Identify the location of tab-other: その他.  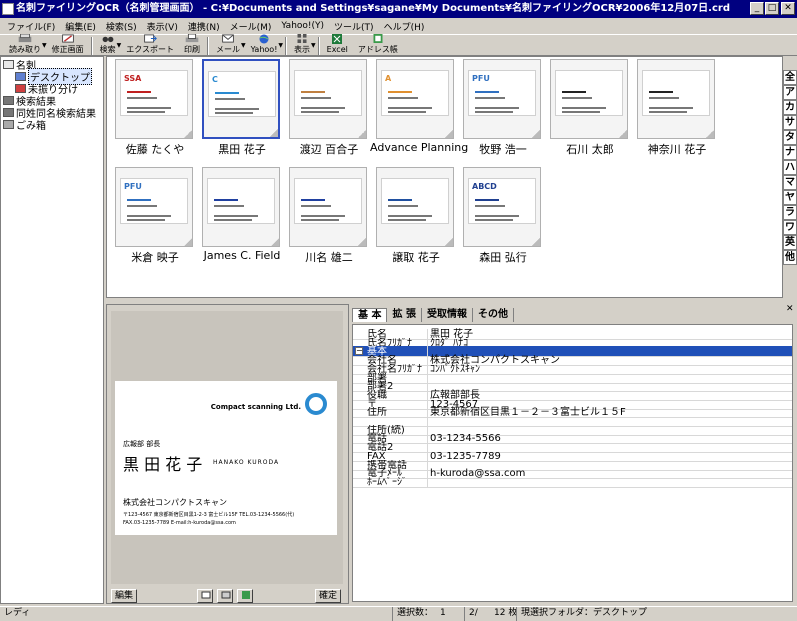
(493, 315).